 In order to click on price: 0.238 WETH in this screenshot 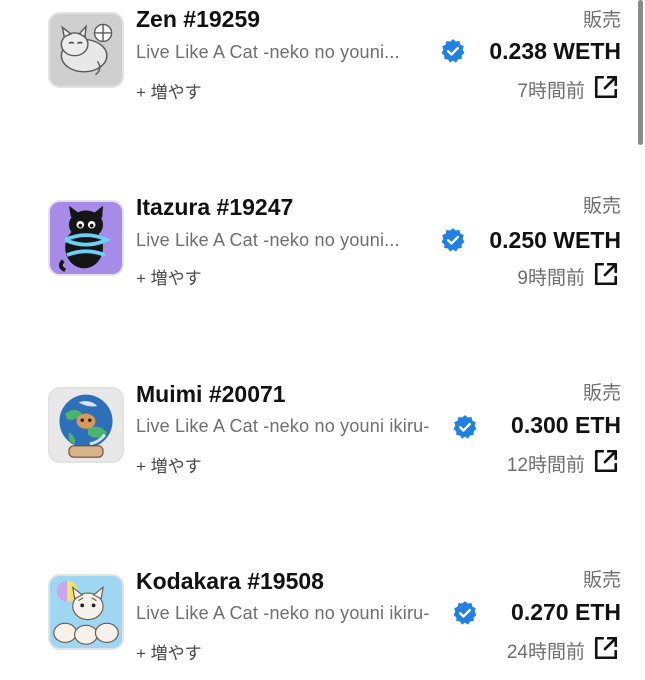, I will do `click(555, 51)`.